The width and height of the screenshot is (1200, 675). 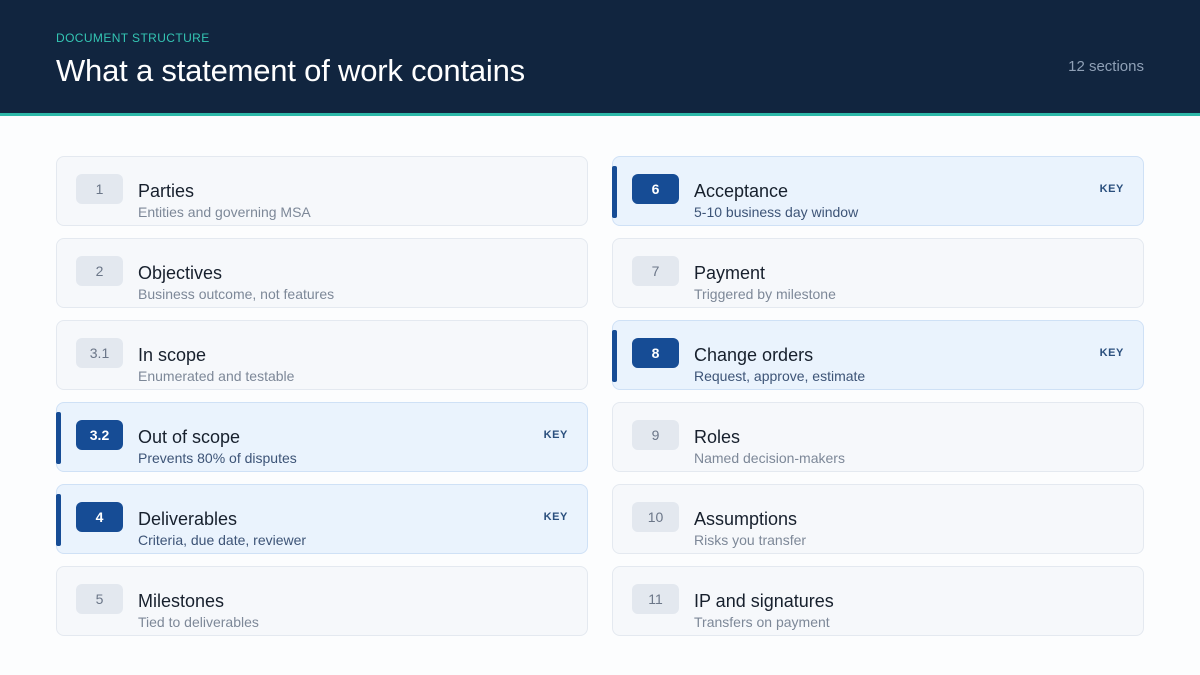 I want to click on section-number-badge: 3.1, so click(x=99, y=353).